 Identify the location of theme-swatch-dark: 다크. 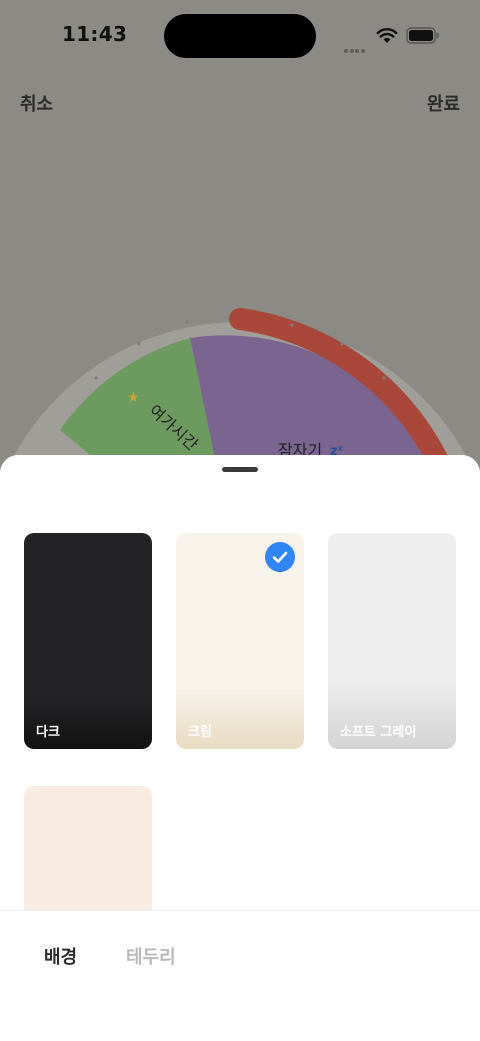
(88, 641).